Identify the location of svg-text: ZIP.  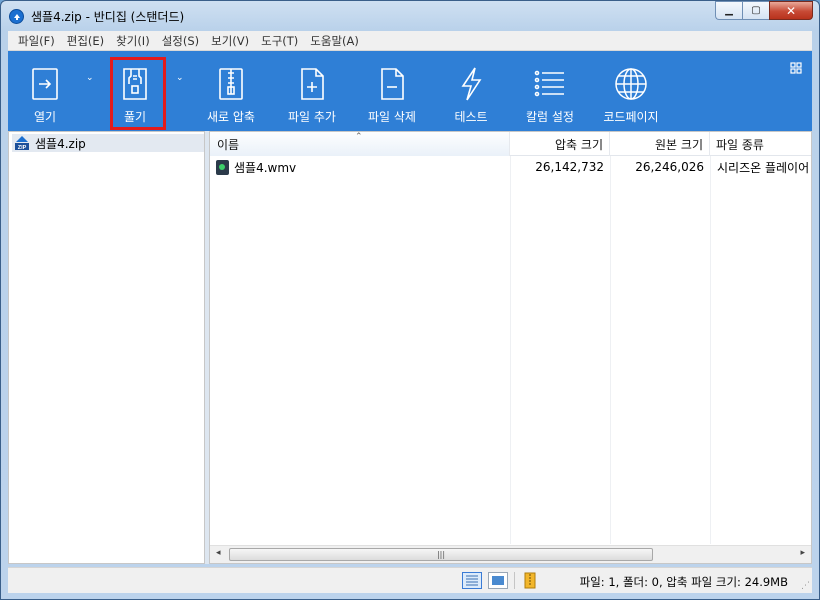
(22, 148).